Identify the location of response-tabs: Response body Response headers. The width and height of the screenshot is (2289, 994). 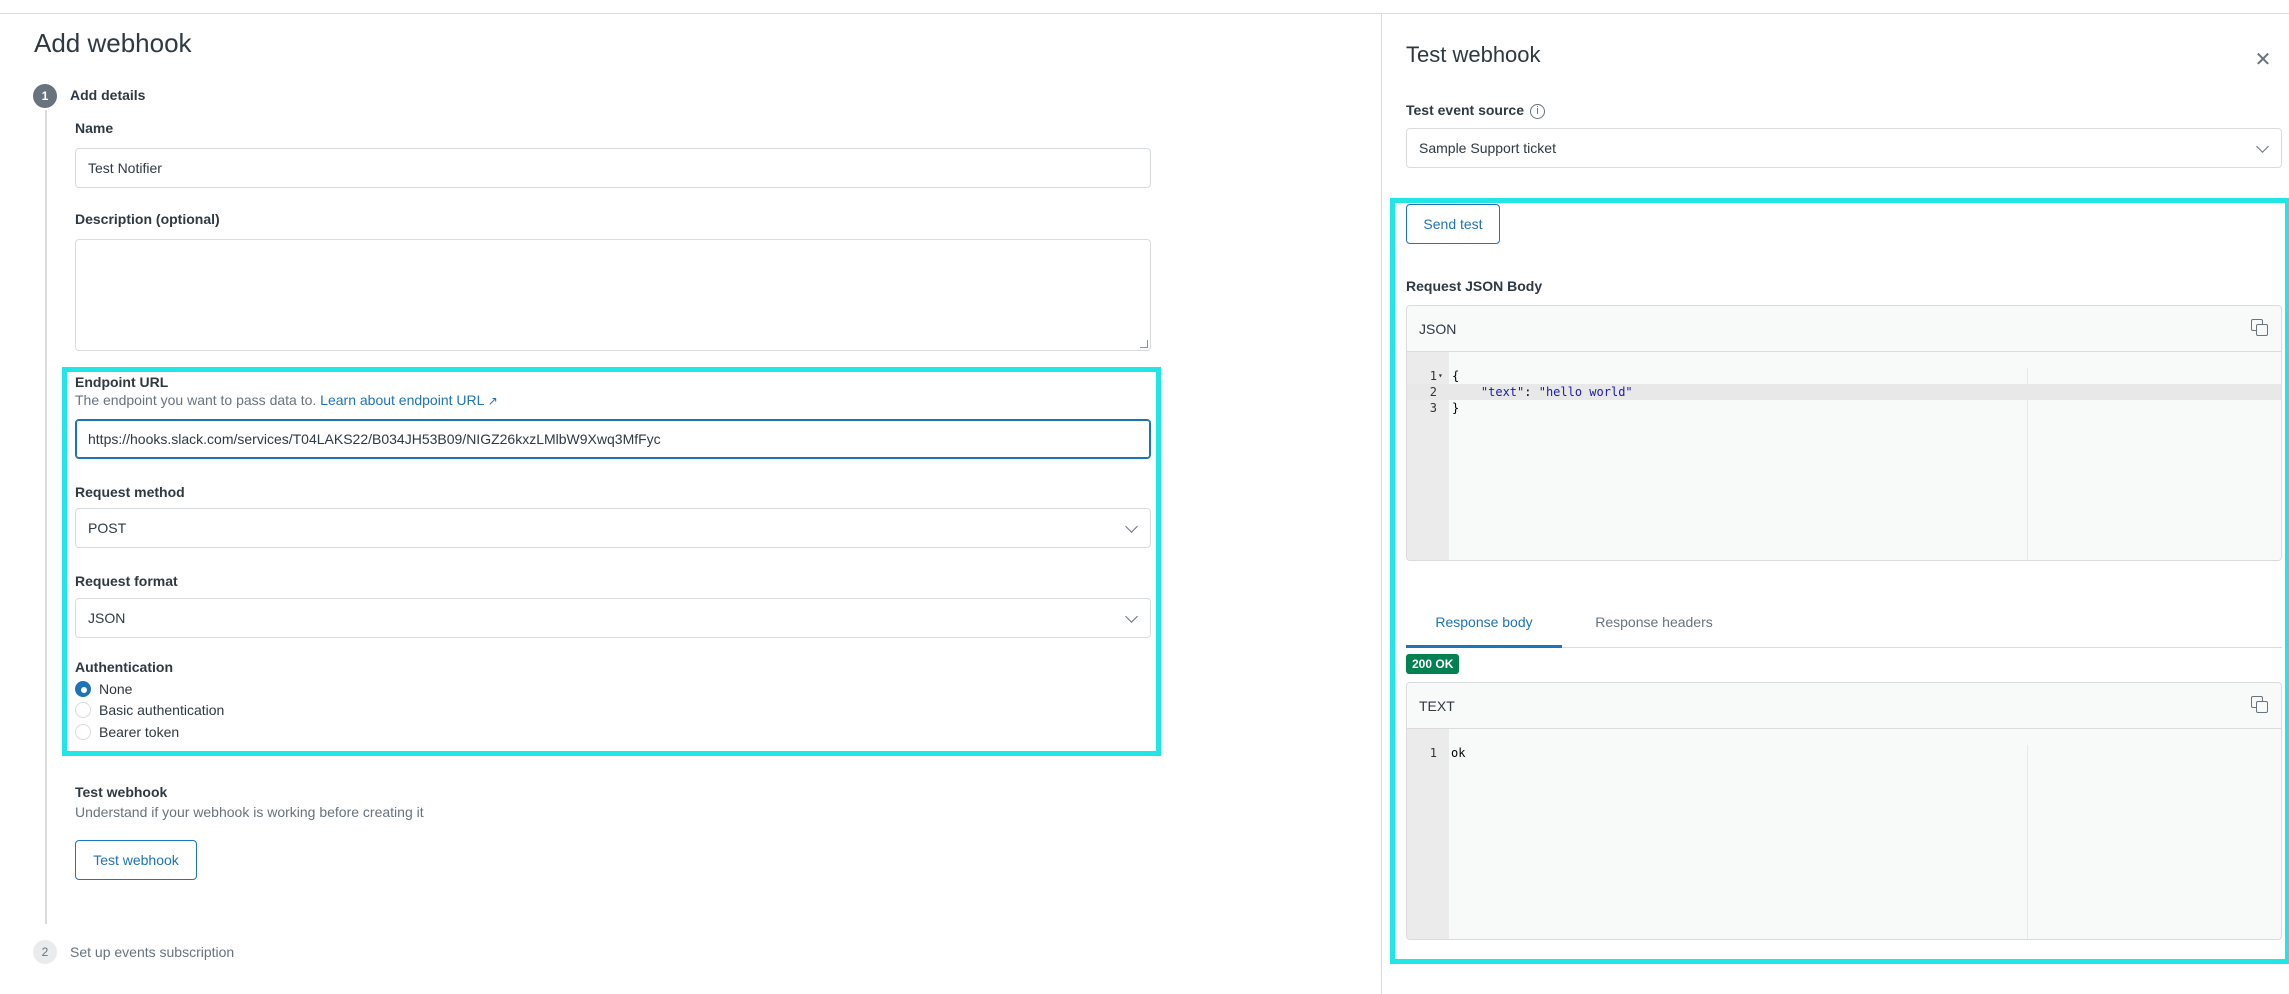
(1844, 625).